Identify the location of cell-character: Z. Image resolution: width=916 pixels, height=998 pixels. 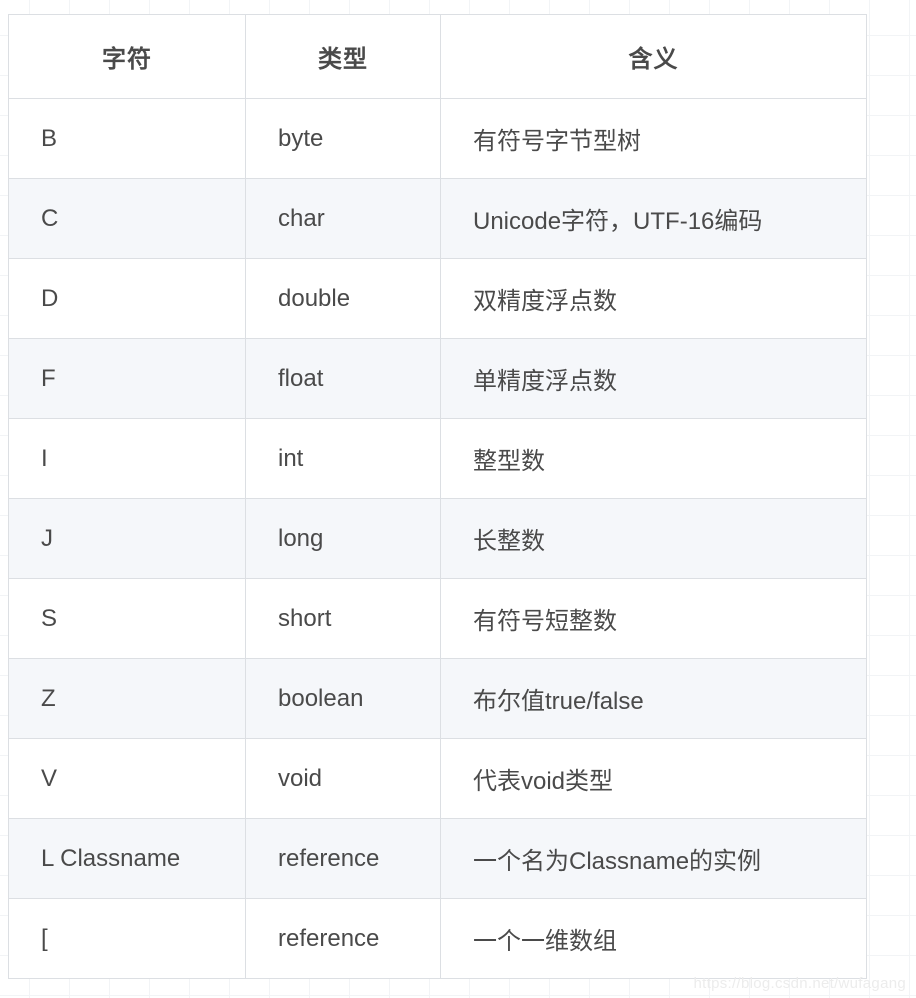
(127, 698).